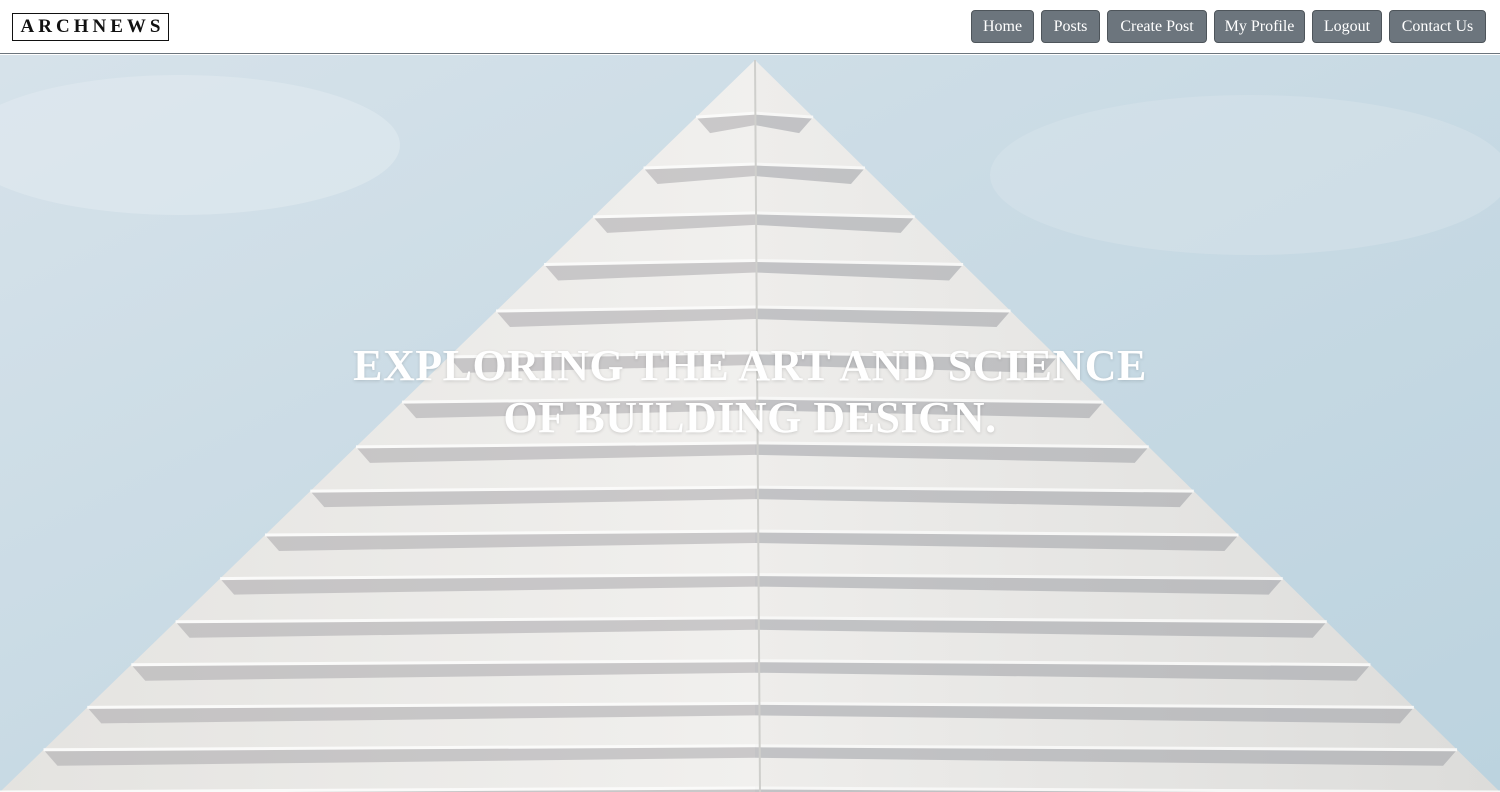  Describe the element at coordinates (1070, 26) in the screenshot. I see `nav-posts-button: Posts` at that location.